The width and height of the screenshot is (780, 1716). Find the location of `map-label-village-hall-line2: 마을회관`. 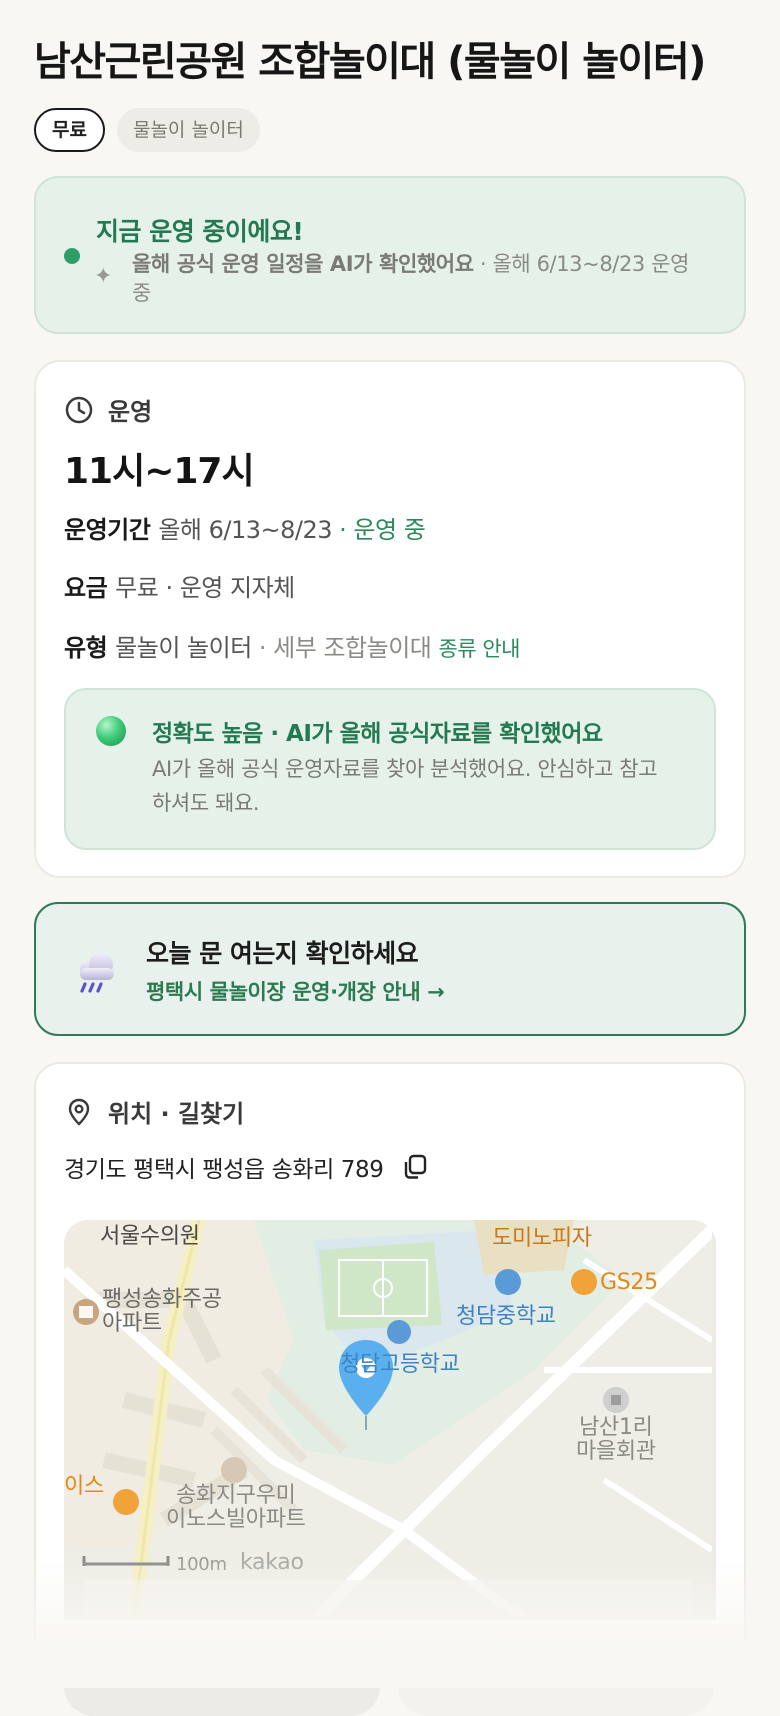

map-label-village-hall-line2: 마을회관 is located at coordinates (616, 1451).